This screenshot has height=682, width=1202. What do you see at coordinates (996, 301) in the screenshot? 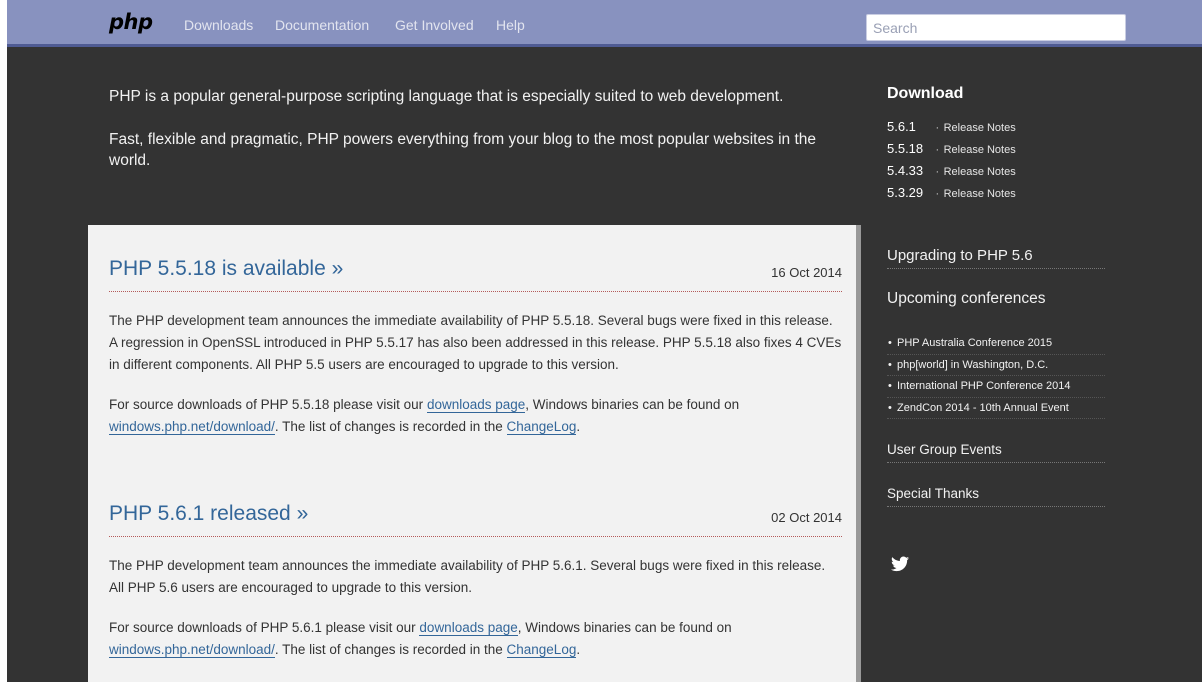
I see `conferences-heading: Upcoming conferences` at bounding box center [996, 301].